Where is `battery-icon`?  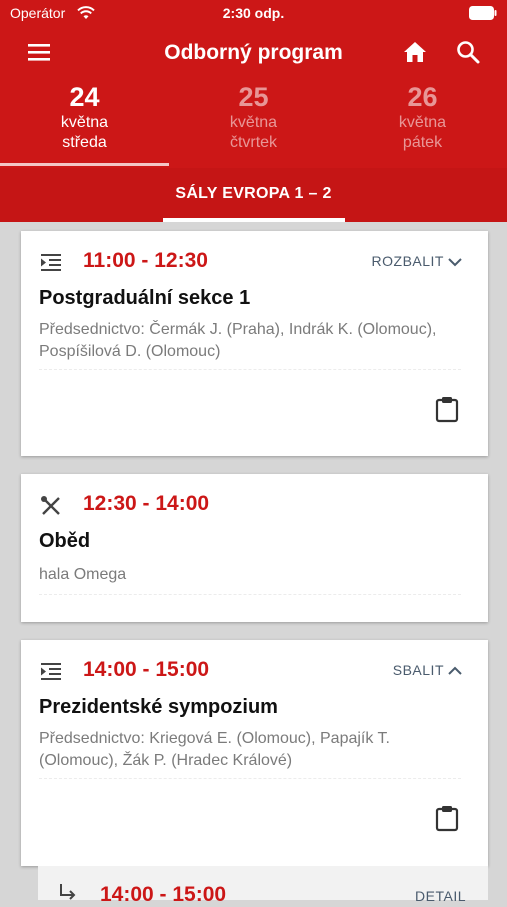
battery-icon is located at coordinates (483, 13).